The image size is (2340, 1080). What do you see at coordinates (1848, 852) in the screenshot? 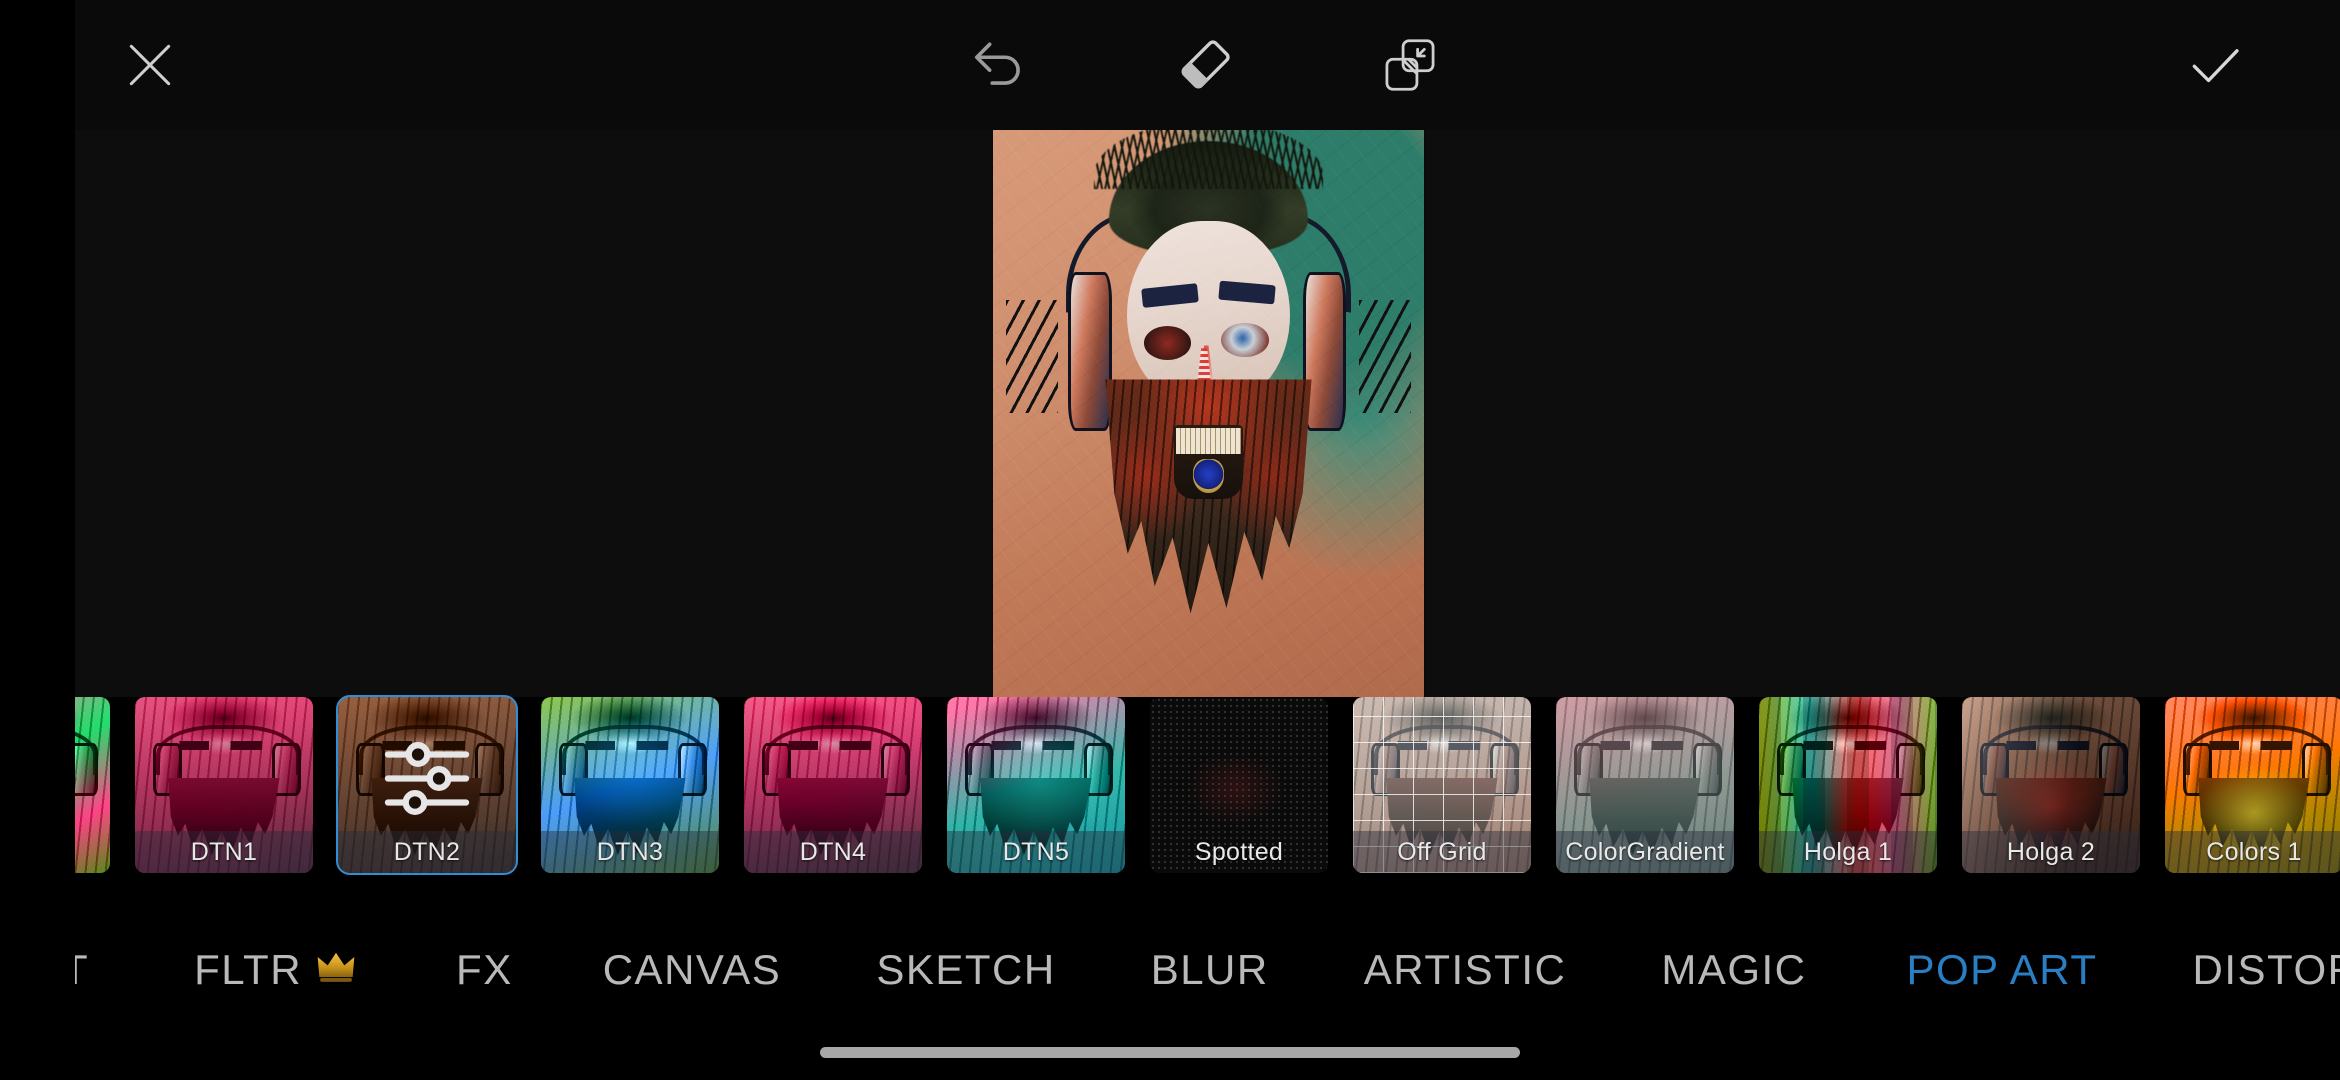
I see `filter-thumbnail-label: Holga 1` at bounding box center [1848, 852].